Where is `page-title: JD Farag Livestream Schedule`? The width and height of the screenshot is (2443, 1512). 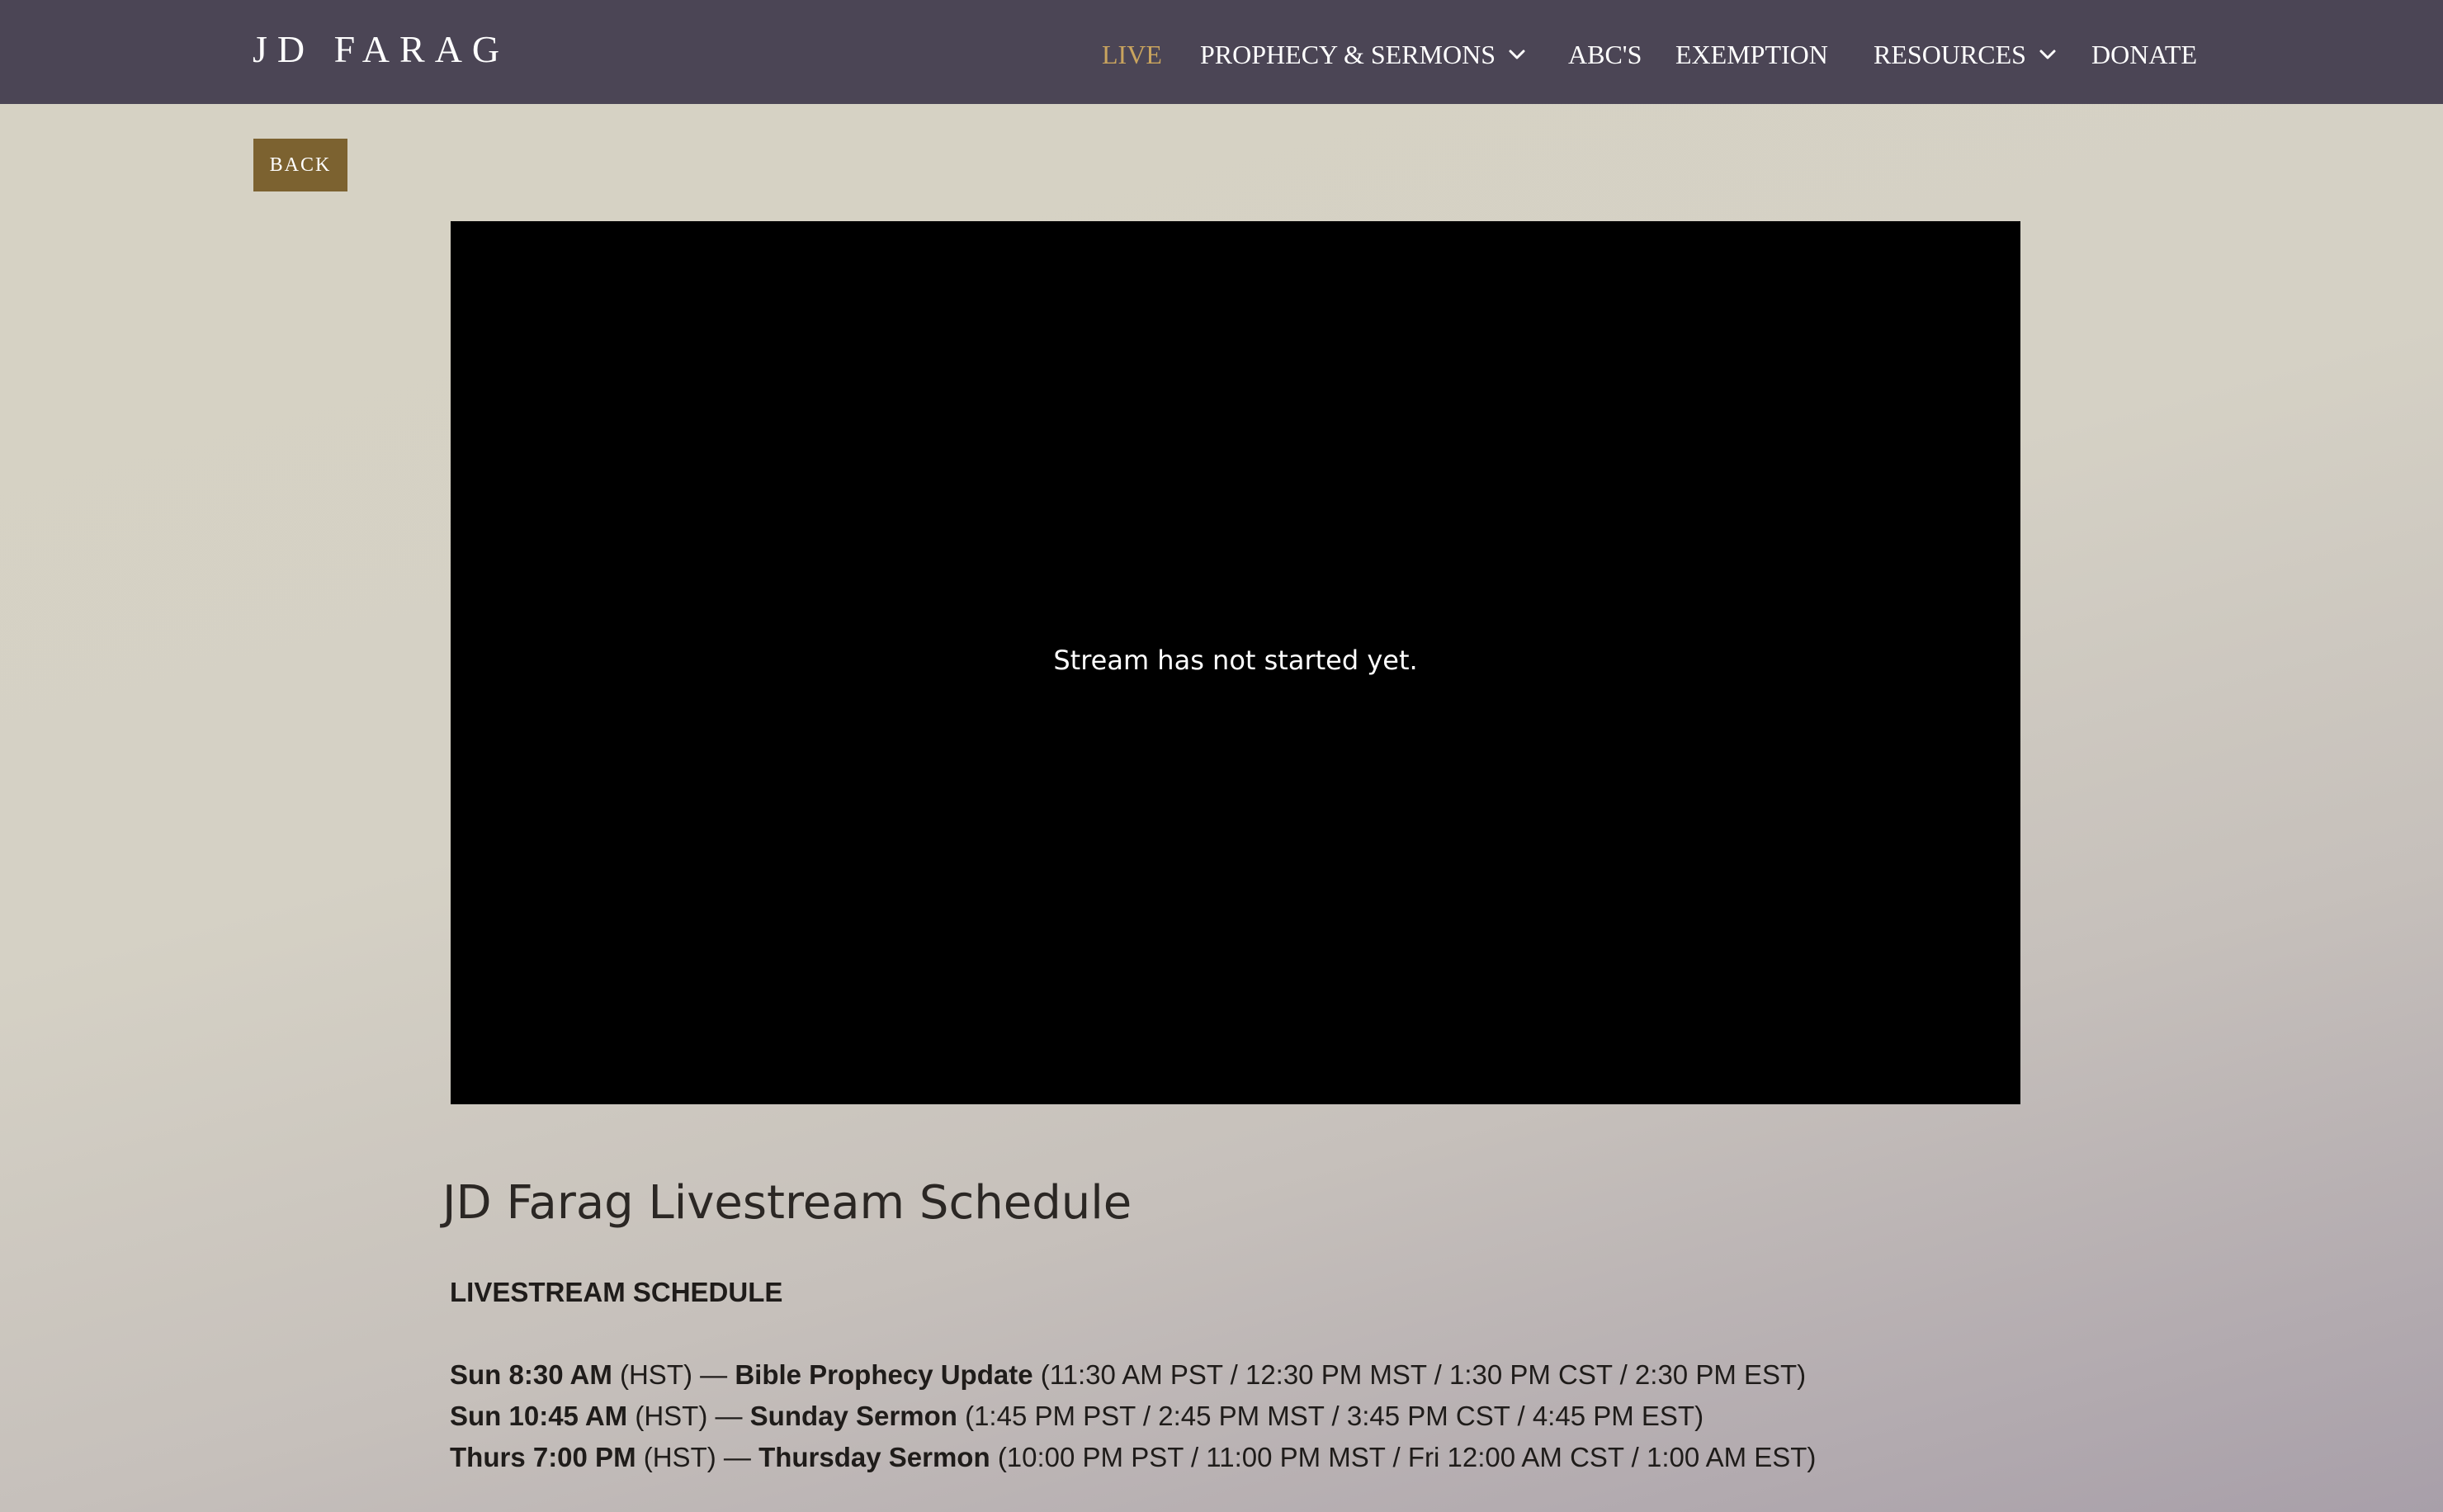
page-title: JD Farag Livestream Schedule is located at coordinates (787, 1203).